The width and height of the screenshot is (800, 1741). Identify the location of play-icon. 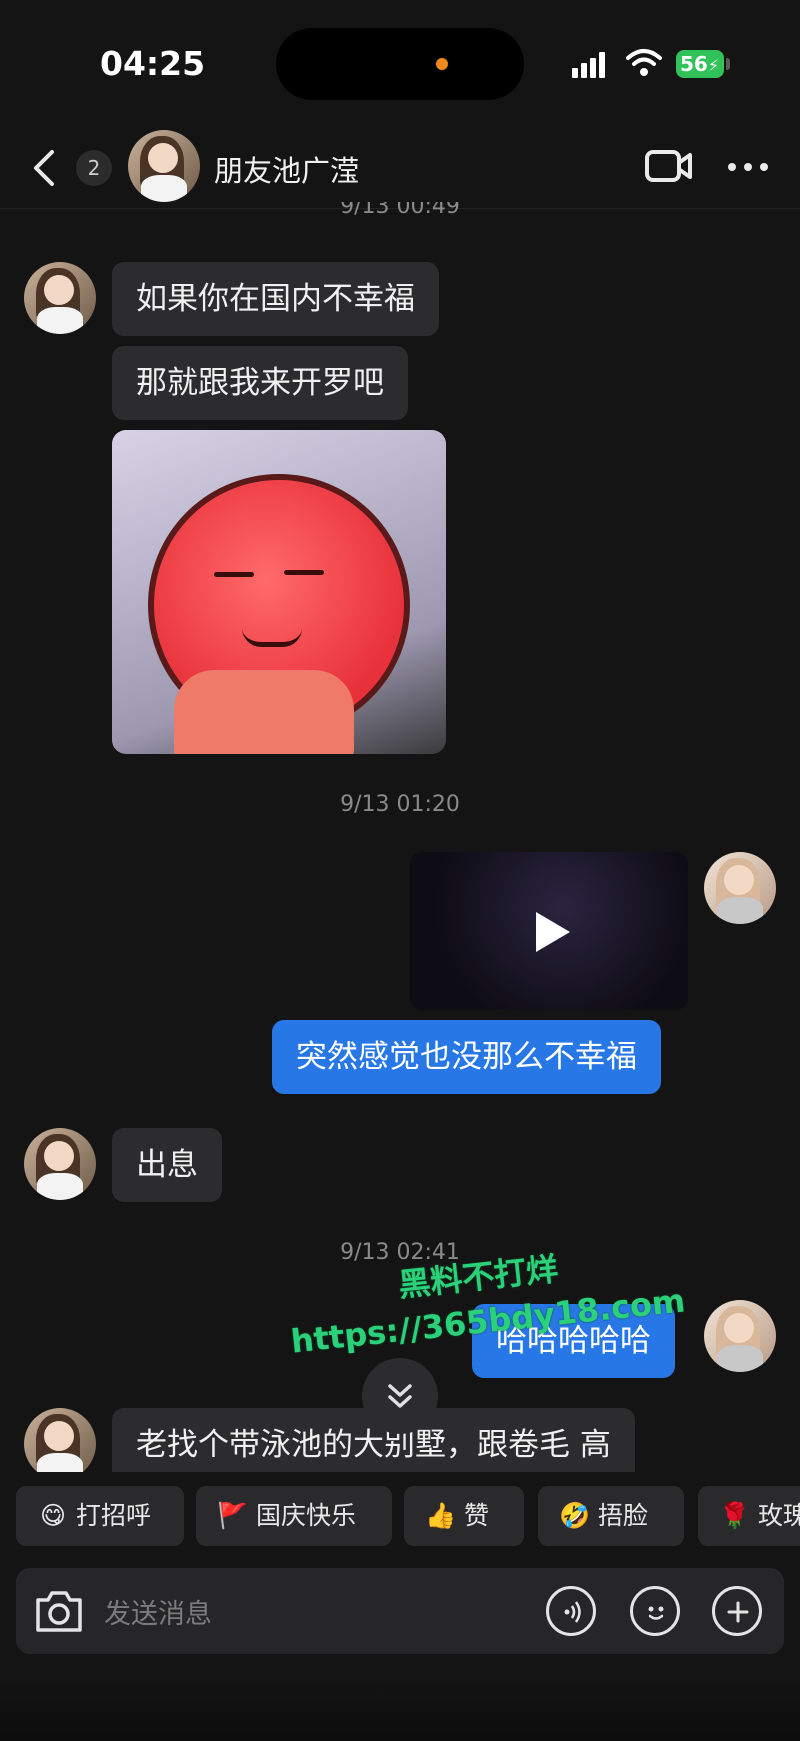
(552, 932).